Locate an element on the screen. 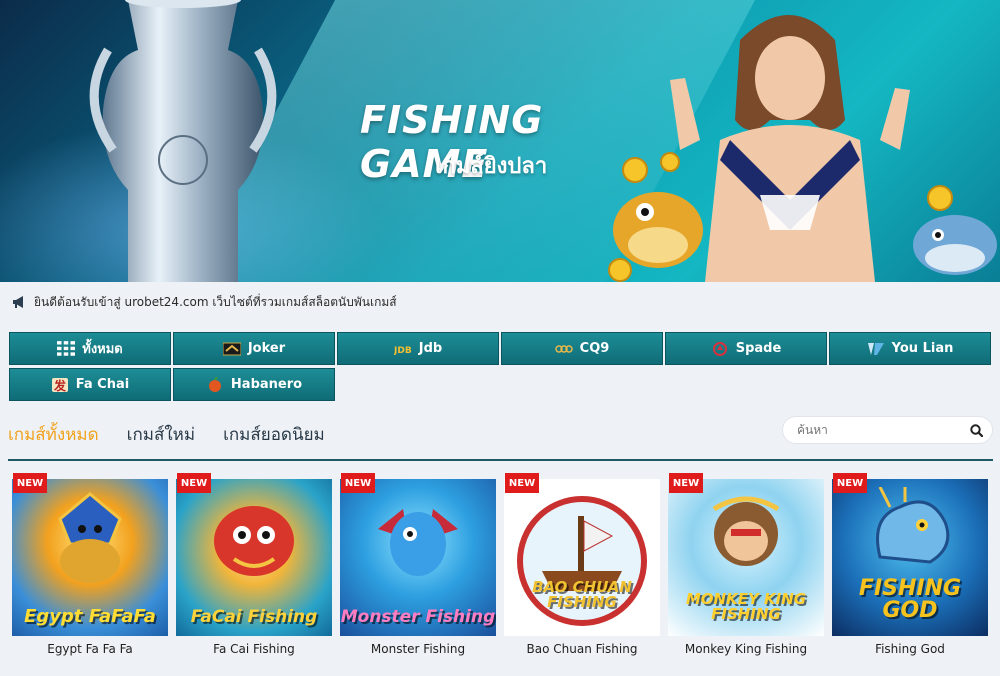  game-art-title: MONKEY KING FISHING is located at coordinates (746, 606).